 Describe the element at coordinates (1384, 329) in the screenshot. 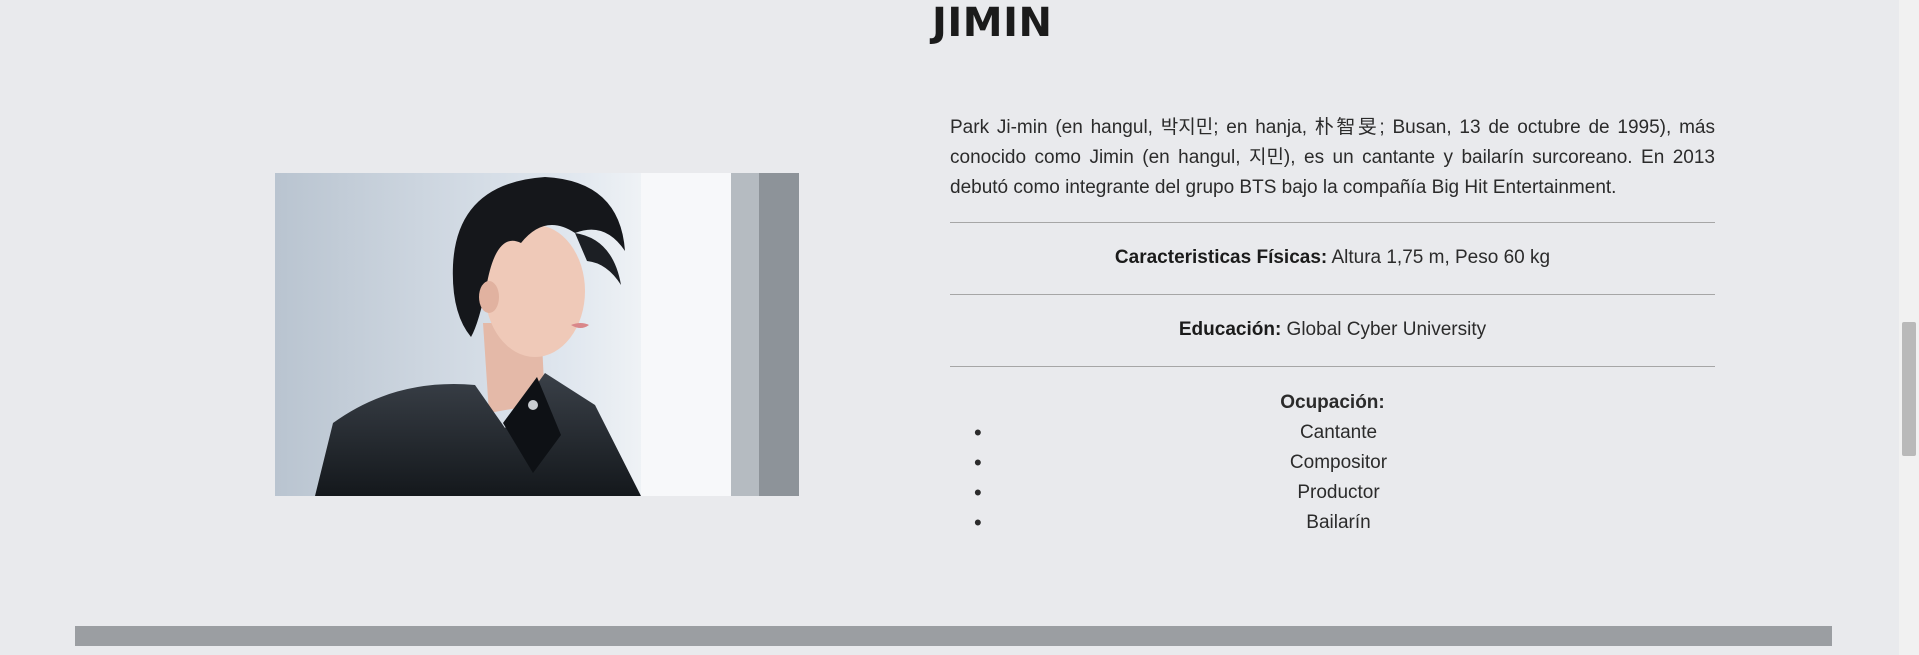

I see `education-value: Global Cyber University` at that location.